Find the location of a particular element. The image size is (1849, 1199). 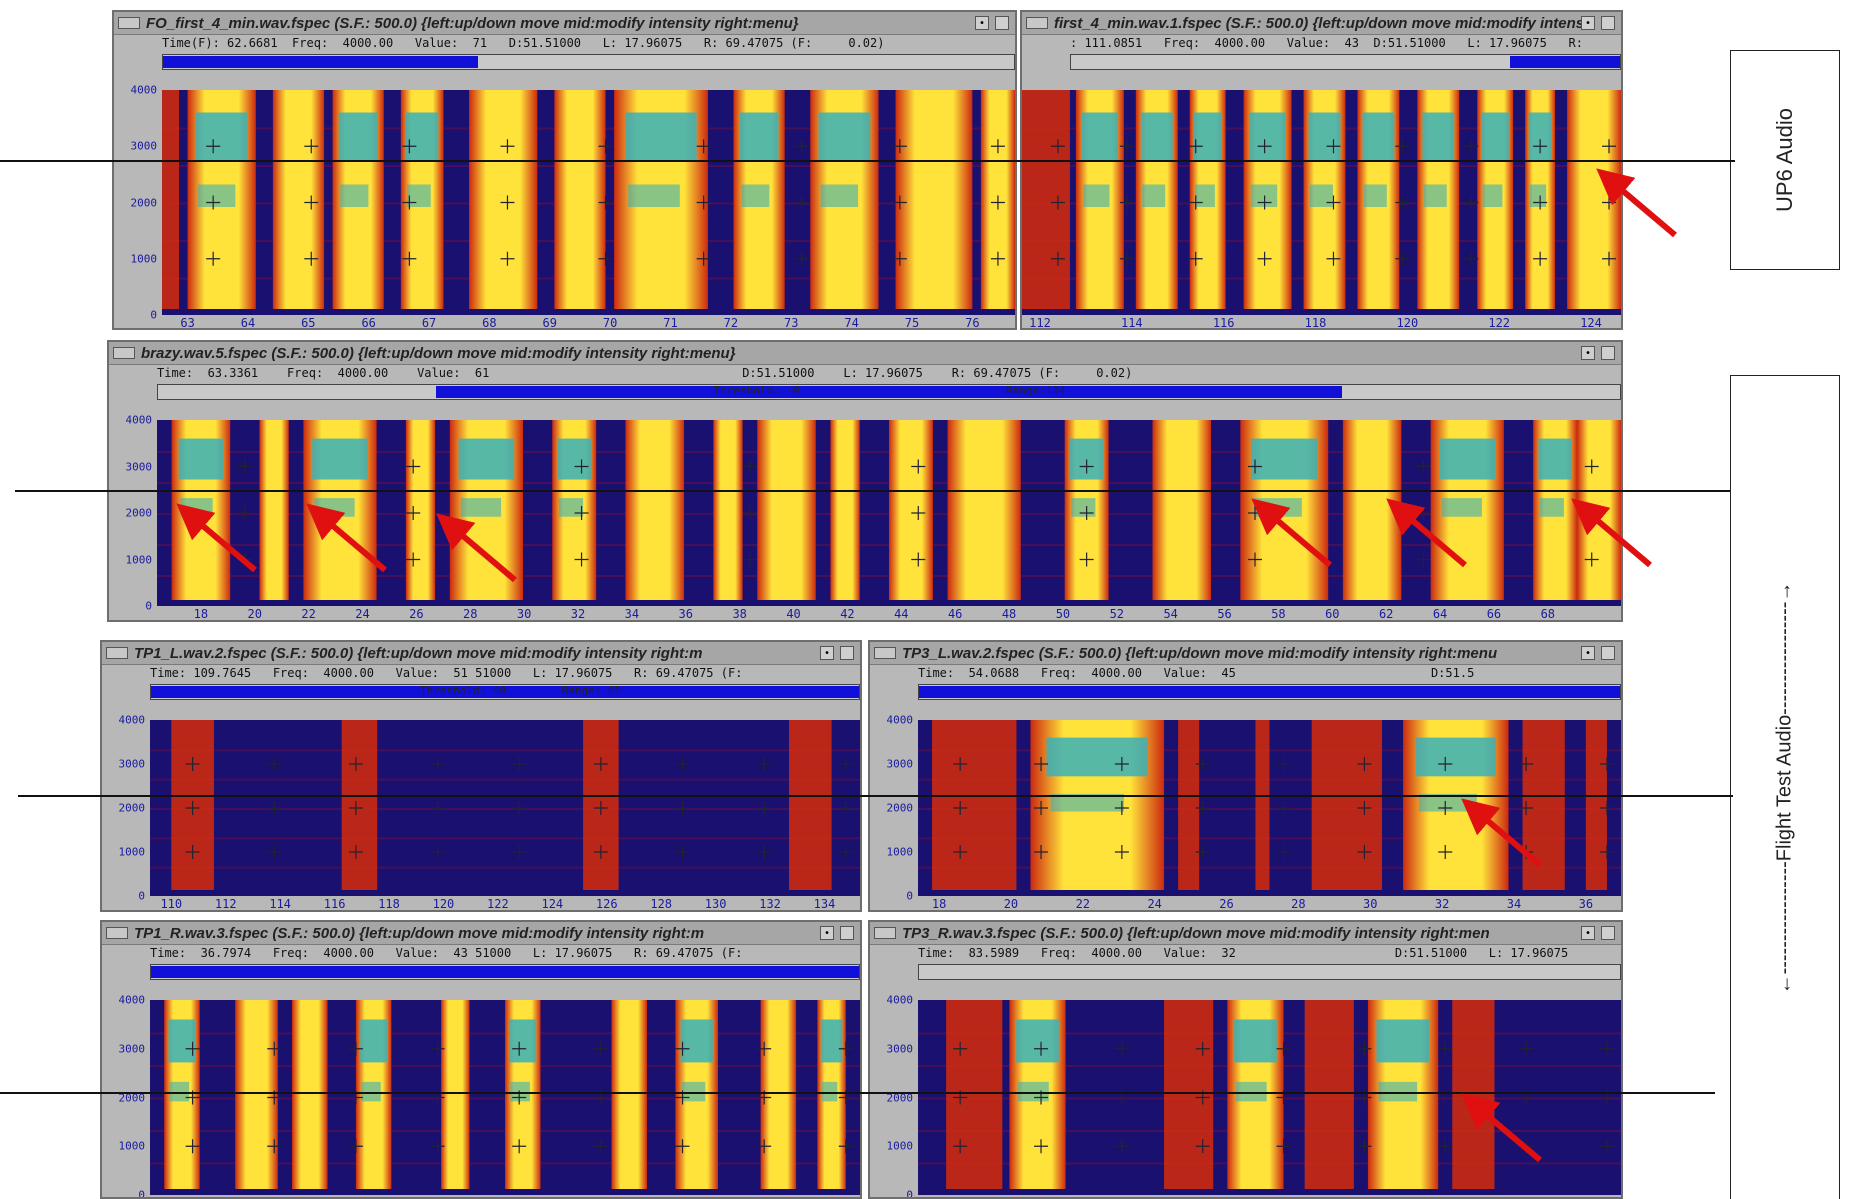

time-tick-label: 75 is located at coordinates (912, 323).